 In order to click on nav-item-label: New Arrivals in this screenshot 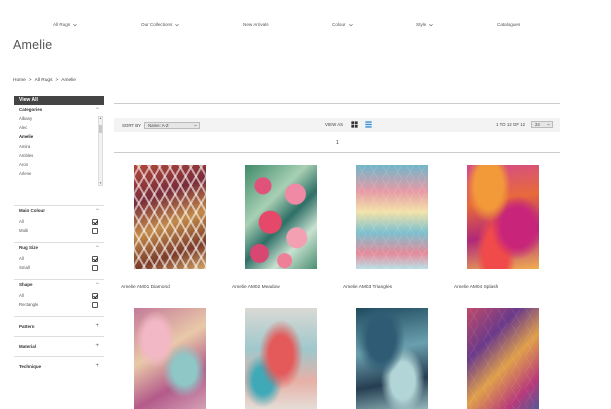, I will do `click(256, 24)`.